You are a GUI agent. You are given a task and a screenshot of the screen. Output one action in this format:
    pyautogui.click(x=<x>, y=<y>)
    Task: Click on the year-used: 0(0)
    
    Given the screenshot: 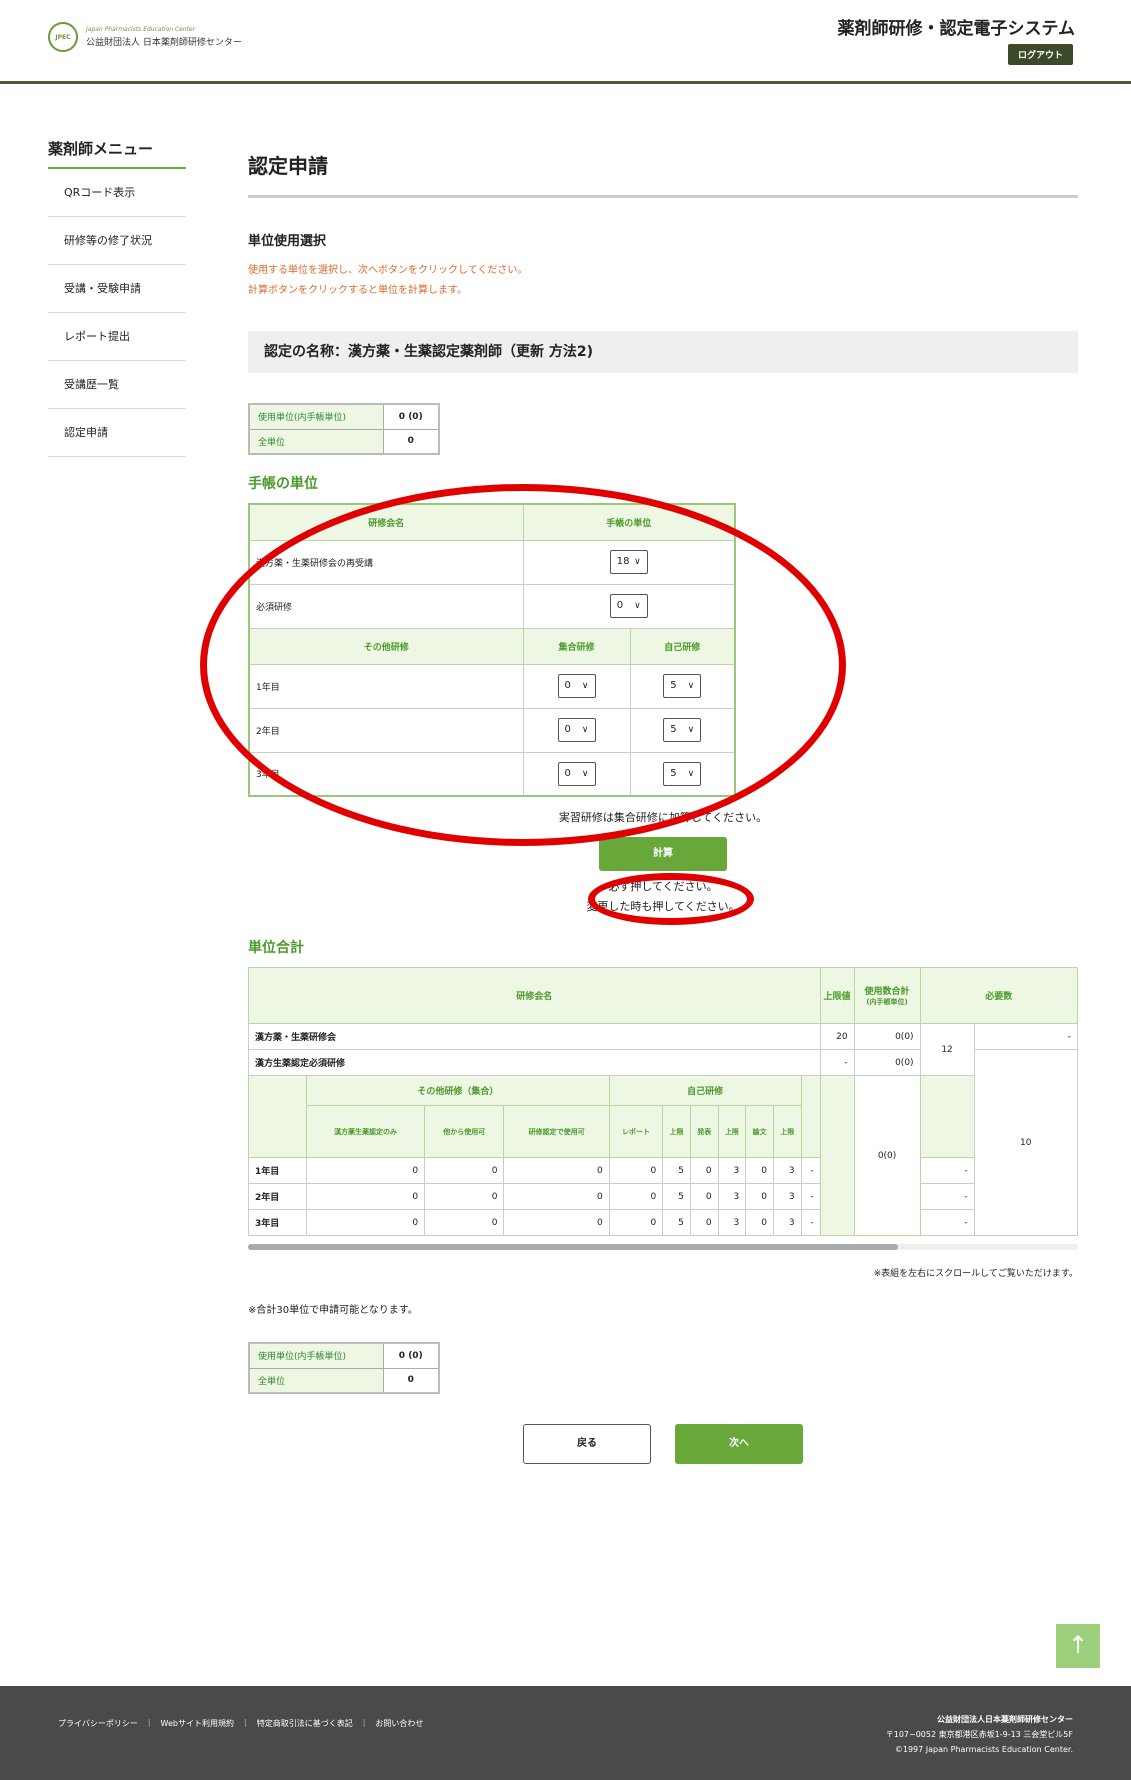 What is the action you would take?
    pyautogui.click(x=887, y=1155)
    